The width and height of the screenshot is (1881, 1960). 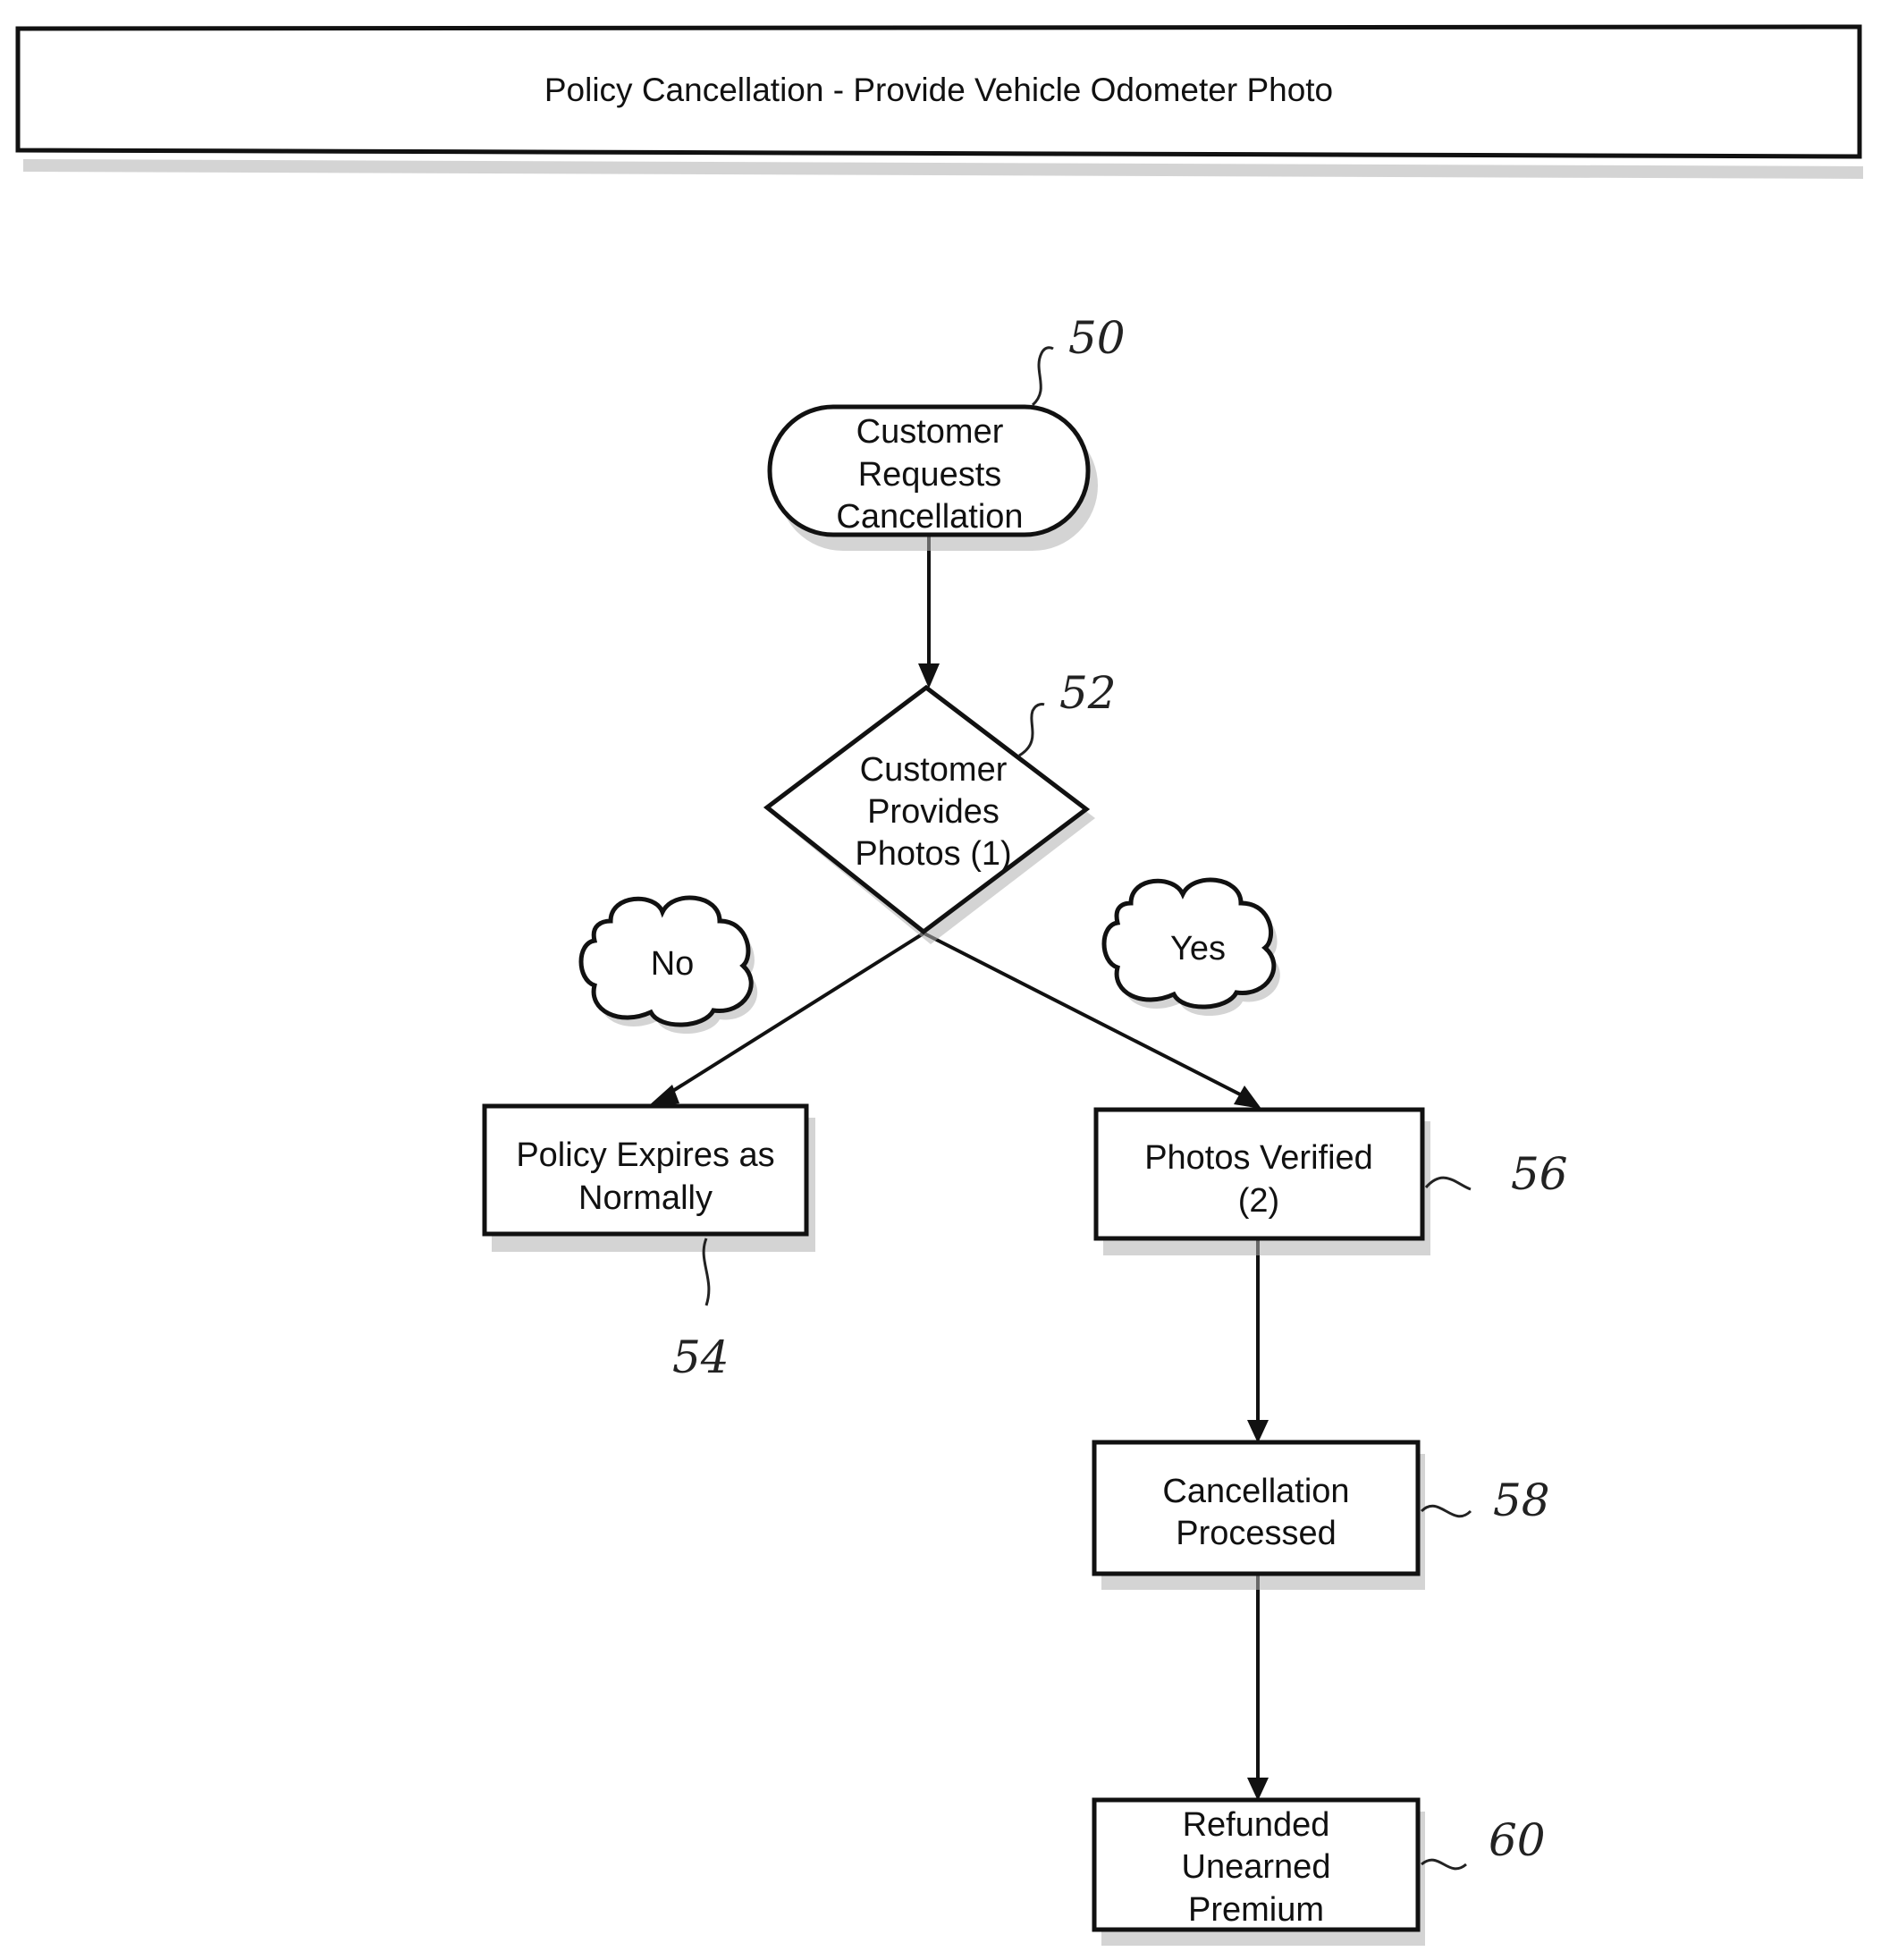 I want to click on decision-line-3: Photos (1), so click(x=933, y=854).